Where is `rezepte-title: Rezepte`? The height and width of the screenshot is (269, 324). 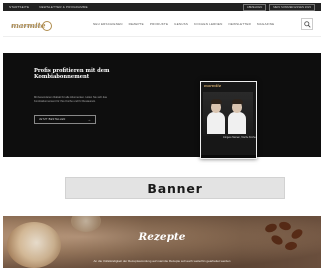
rezepte-title: Rezepte is located at coordinates (162, 237).